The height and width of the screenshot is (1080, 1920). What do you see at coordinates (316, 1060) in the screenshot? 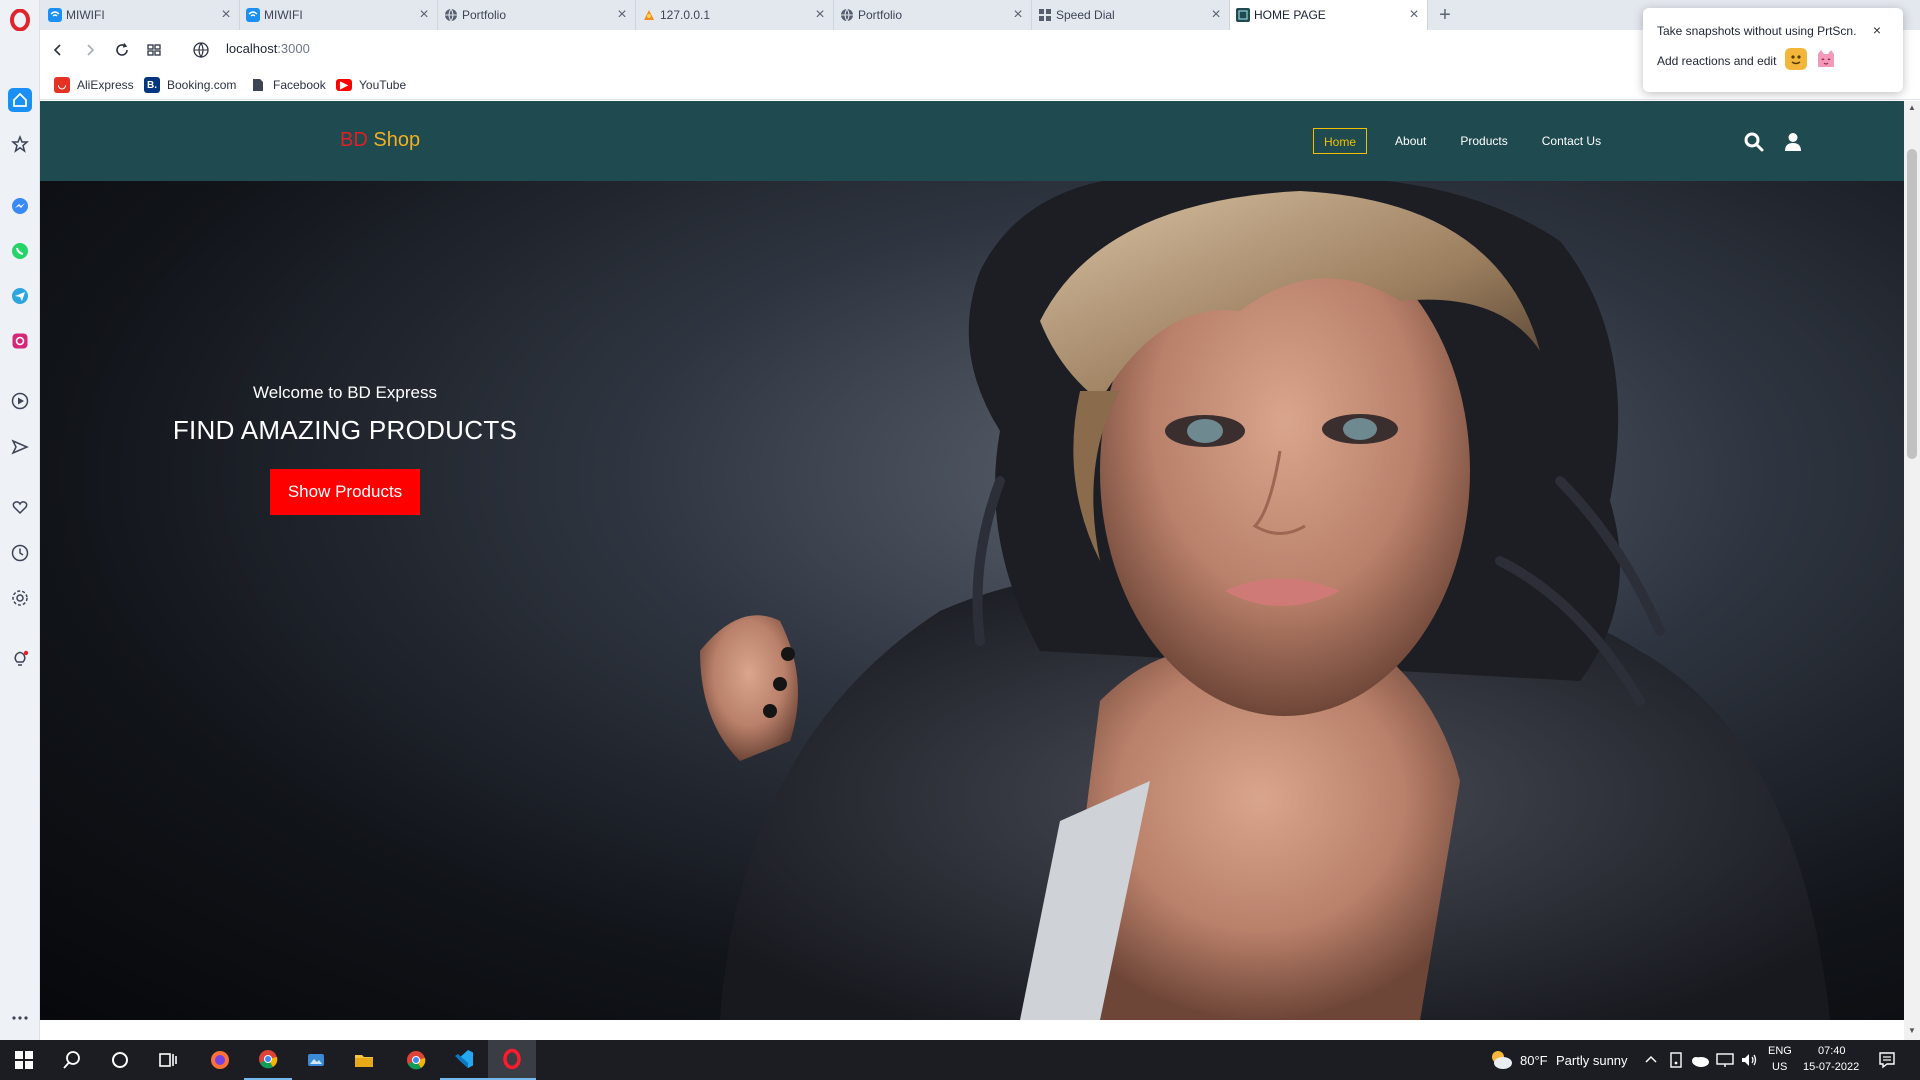
I see `photo-viewer-icon` at bounding box center [316, 1060].